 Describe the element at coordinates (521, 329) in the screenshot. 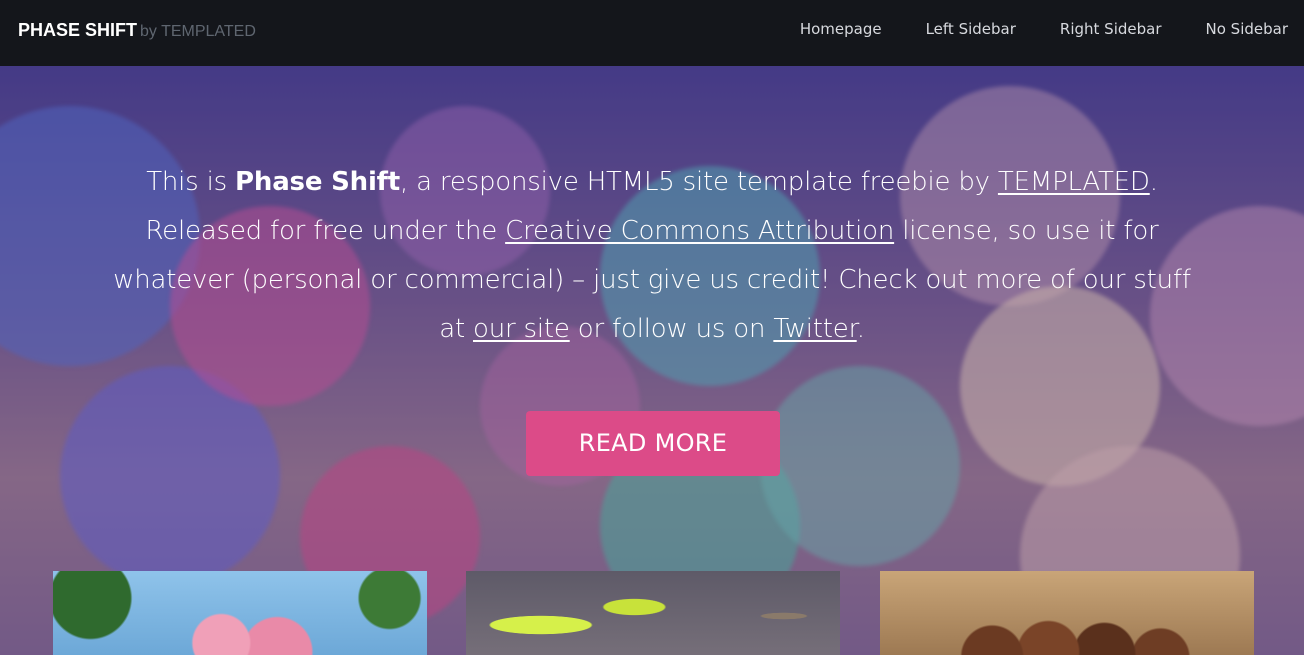

I see `our-site-link: our site` at that location.